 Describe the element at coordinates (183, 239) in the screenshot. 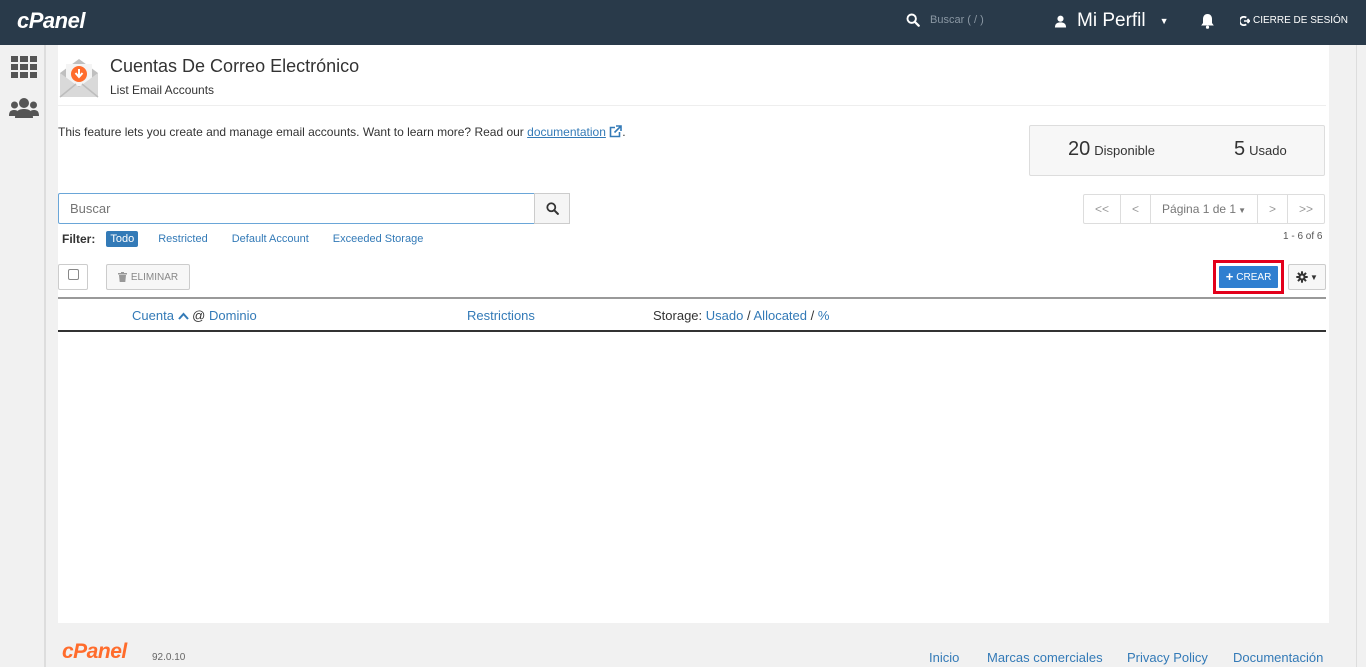

I see `filter-restricted: Restricted` at that location.